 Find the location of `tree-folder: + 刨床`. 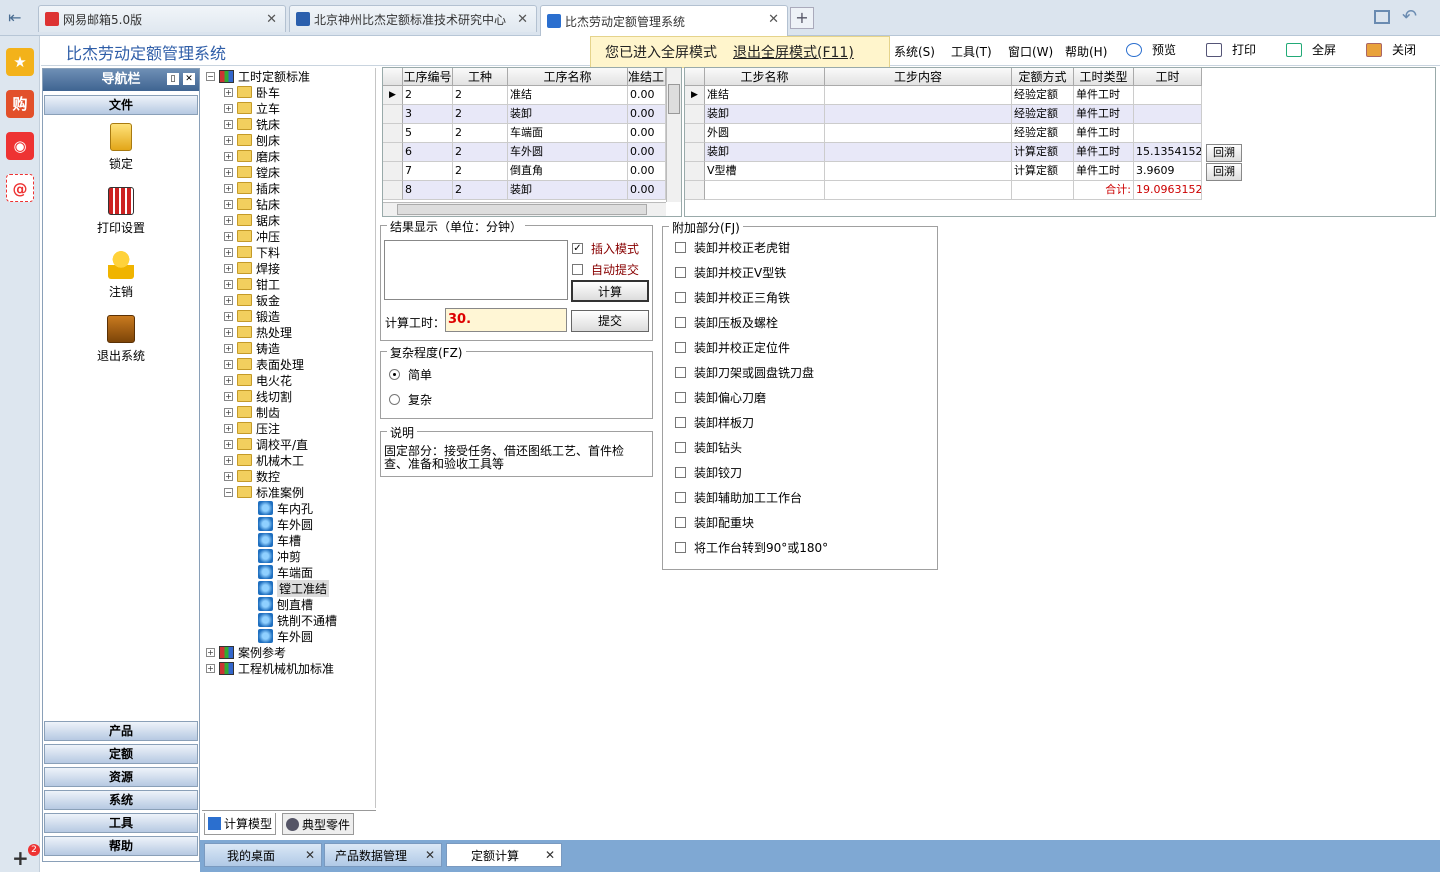

tree-folder: + 刨床 is located at coordinates (252, 140).